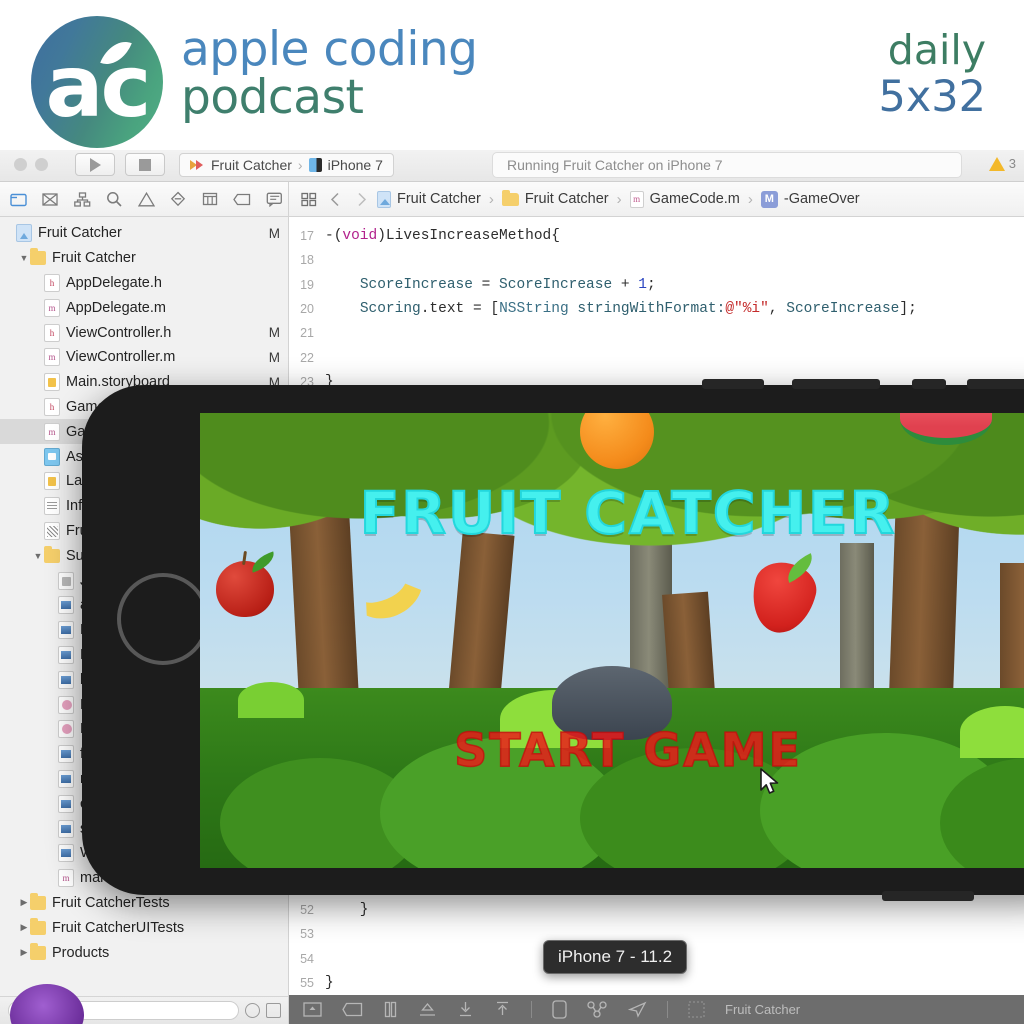 The width and height of the screenshot is (1024, 1024). I want to click on location-icon, so click(637, 1009).